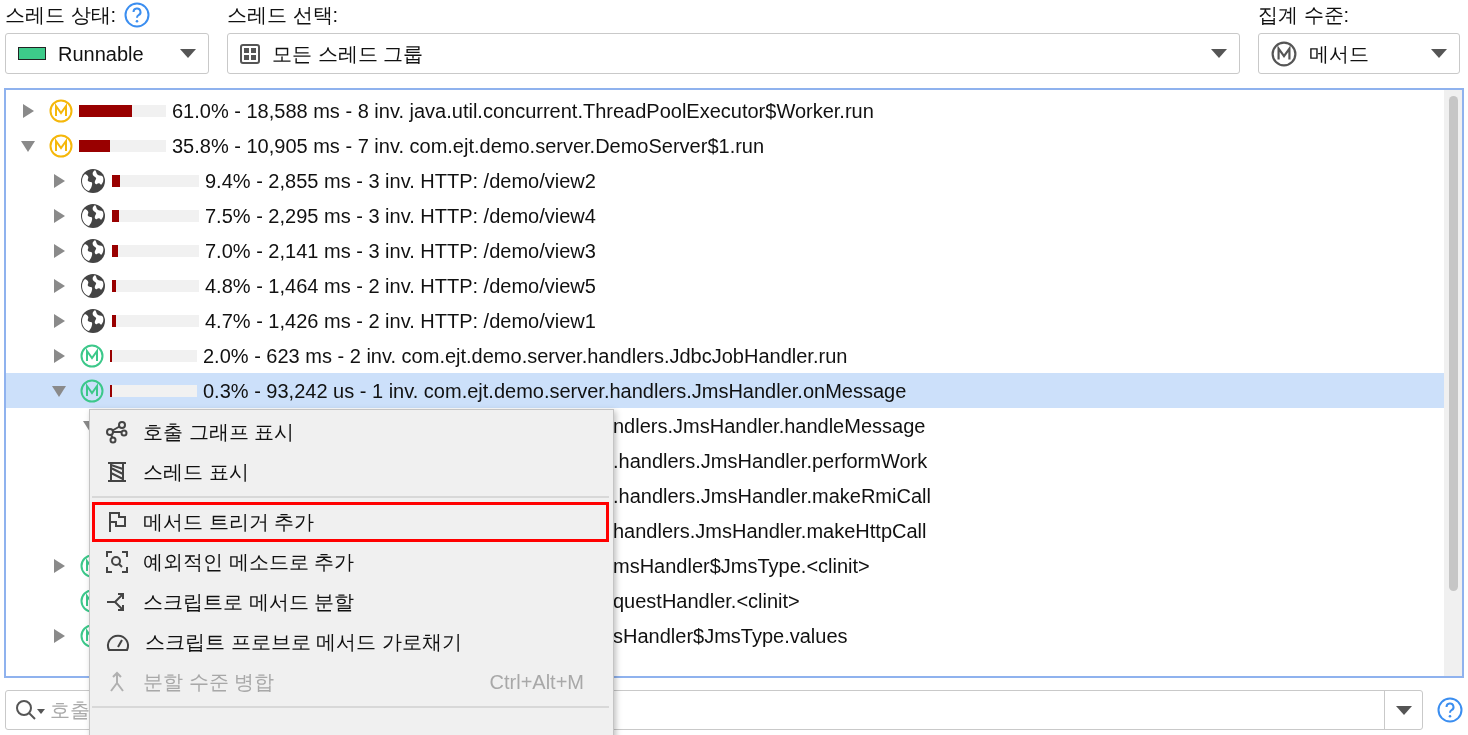 The image size is (1468, 735). What do you see at coordinates (350, 562) in the screenshot?
I see `menu-item: 예외적인 메소드로 추가` at bounding box center [350, 562].